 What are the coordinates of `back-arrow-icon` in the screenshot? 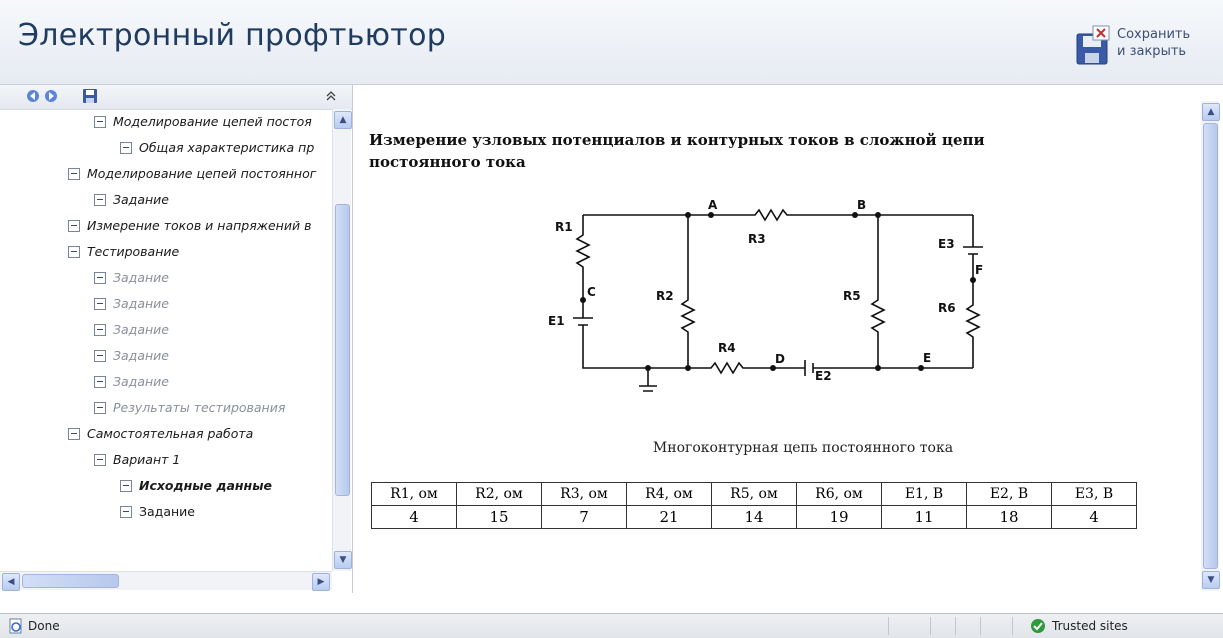 It's located at (33, 96).